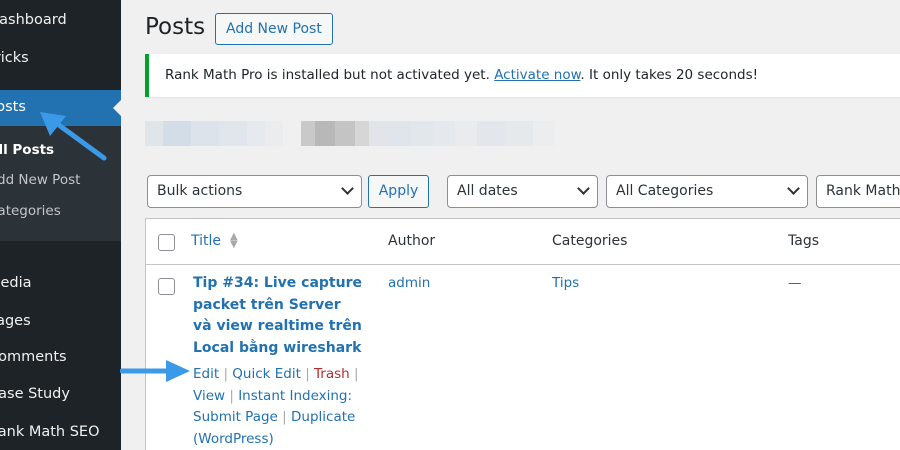 This screenshot has width=900, height=450. Describe the element at coordinates (50, 432) in the screenshot. I see `sidebar-item-label: Rank Math SEO` at that location.